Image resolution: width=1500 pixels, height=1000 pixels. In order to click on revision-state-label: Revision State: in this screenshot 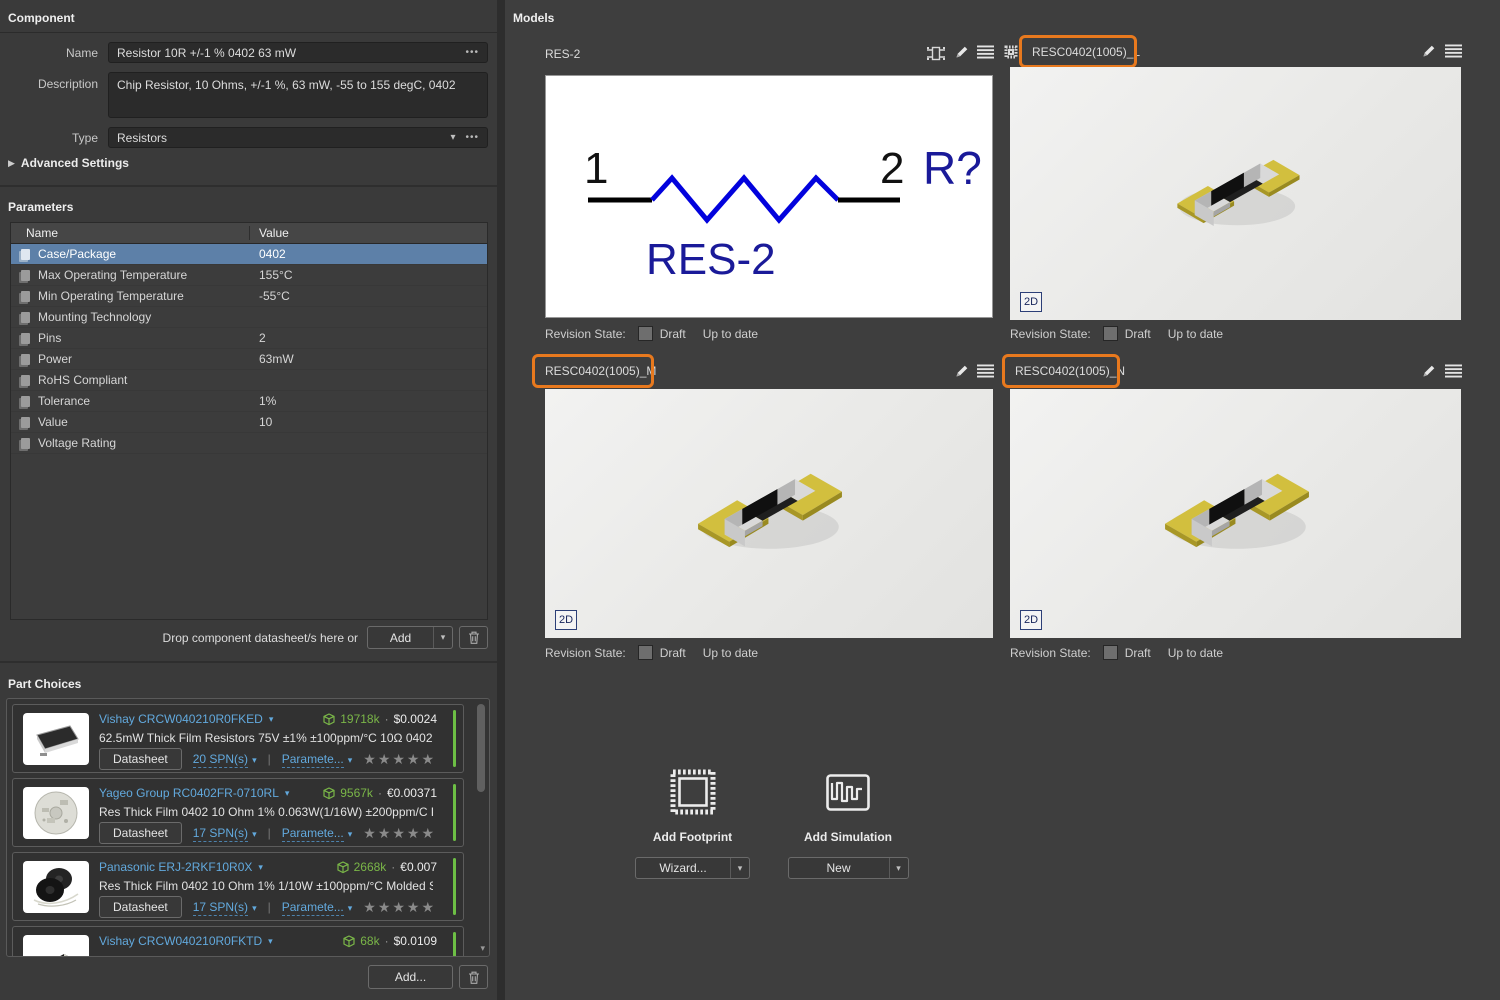, I will do `click(1050, 333)`.